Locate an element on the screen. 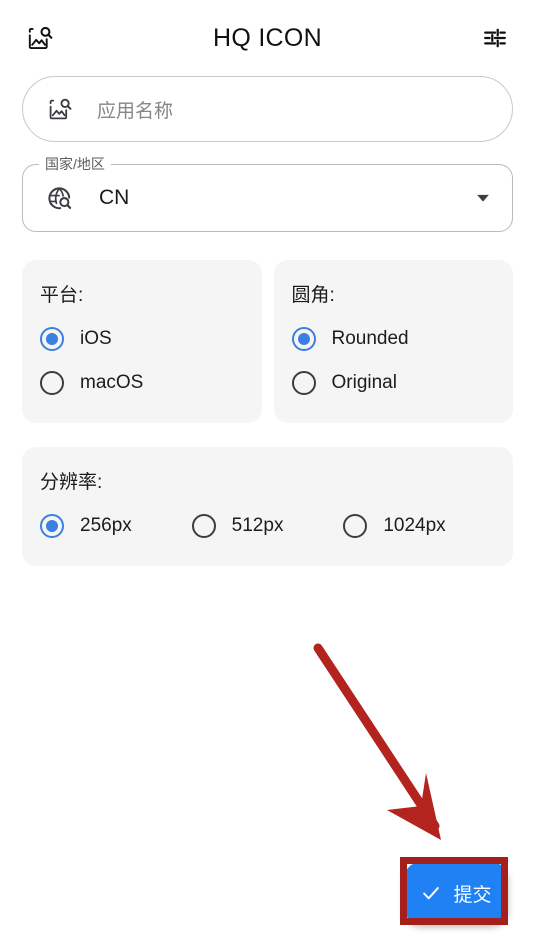 This screenshot has width=535, height=951. country-region-select-box: CN is located at coordinates (267, 198).